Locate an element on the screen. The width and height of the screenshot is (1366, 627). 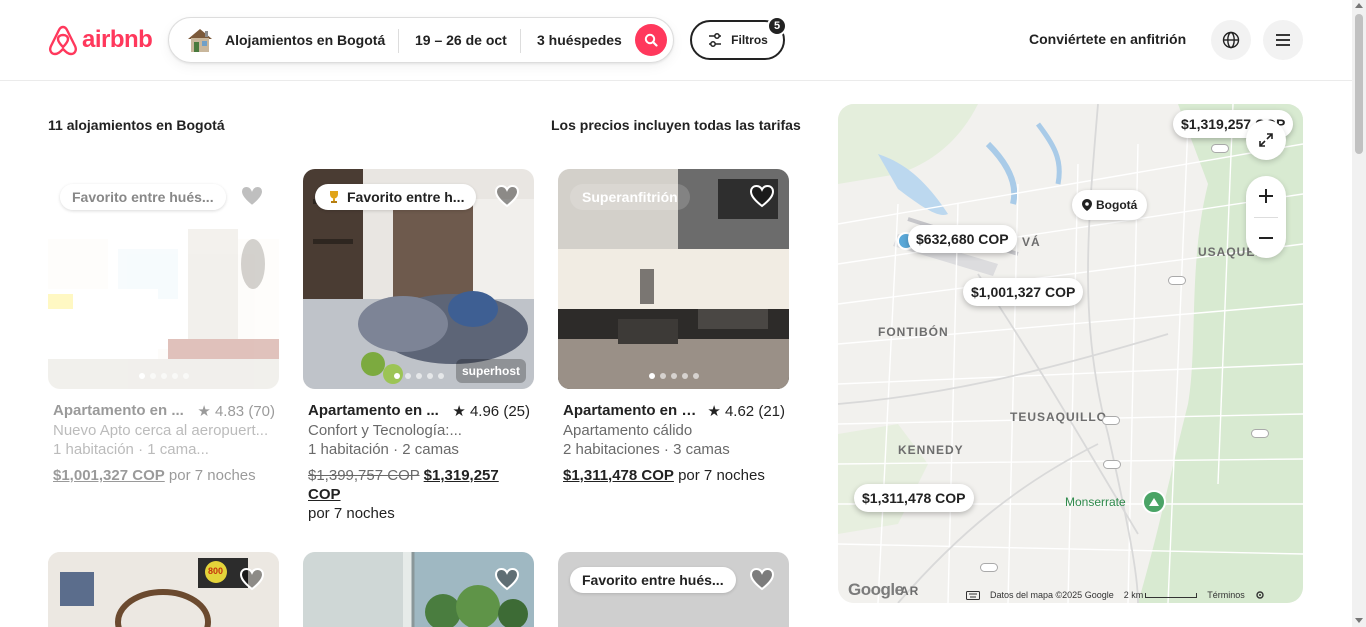
become-host-link: Conviértete en anfitrión is located at coordinates (1107, 39).